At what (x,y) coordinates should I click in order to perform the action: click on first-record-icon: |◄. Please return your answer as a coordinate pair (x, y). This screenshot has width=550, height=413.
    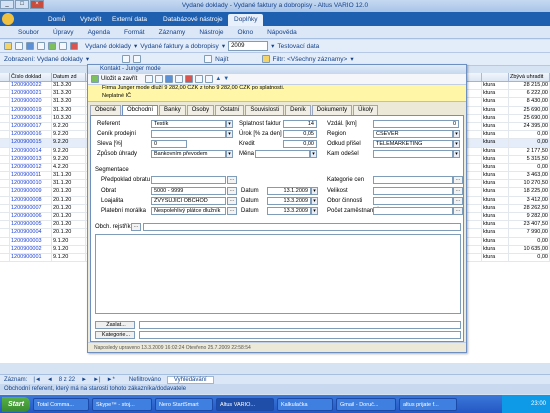
    Looking at the image, I should click on (37, 380).